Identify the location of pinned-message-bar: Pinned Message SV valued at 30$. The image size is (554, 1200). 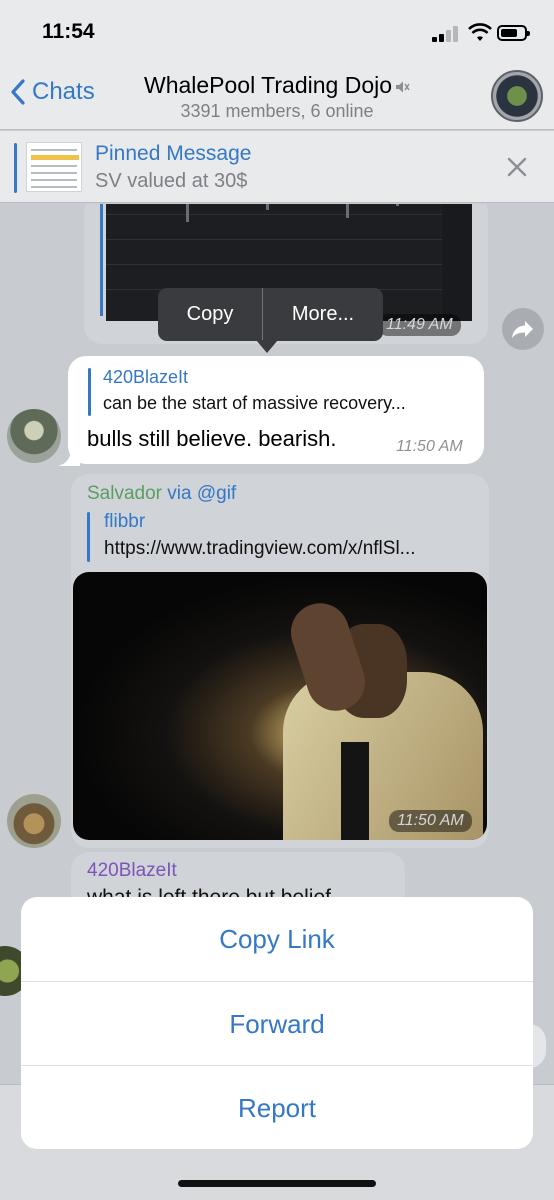
(277, 167).